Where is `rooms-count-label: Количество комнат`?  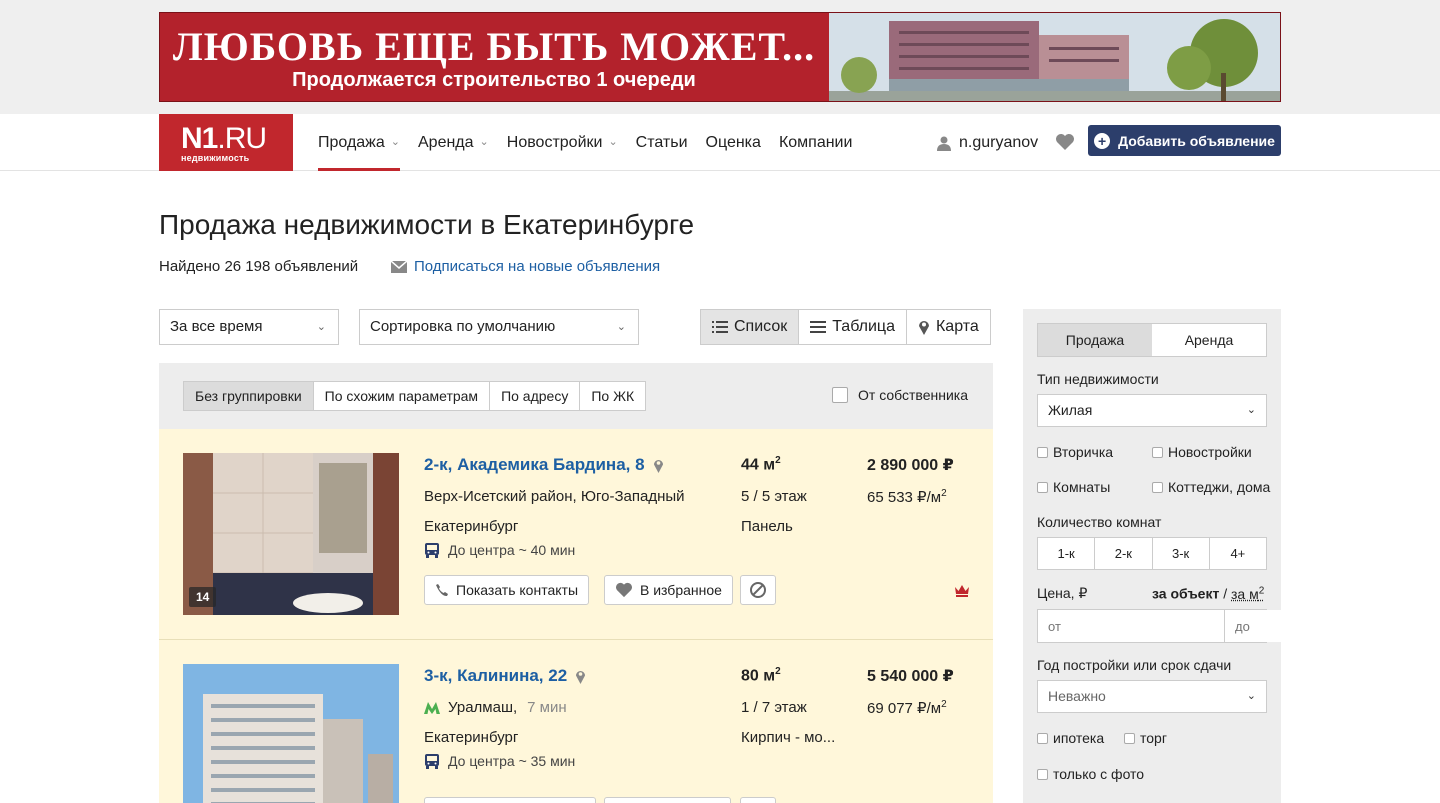
rooms-count-label: Количество комнат is located at coordinates (1099, 522).